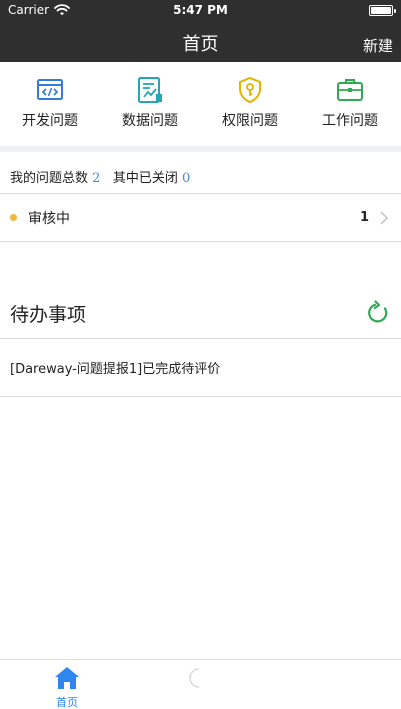  Describe the element at coordinates (48, 314) in the screenshot. I see `todo-title: 待办事项` at that location.